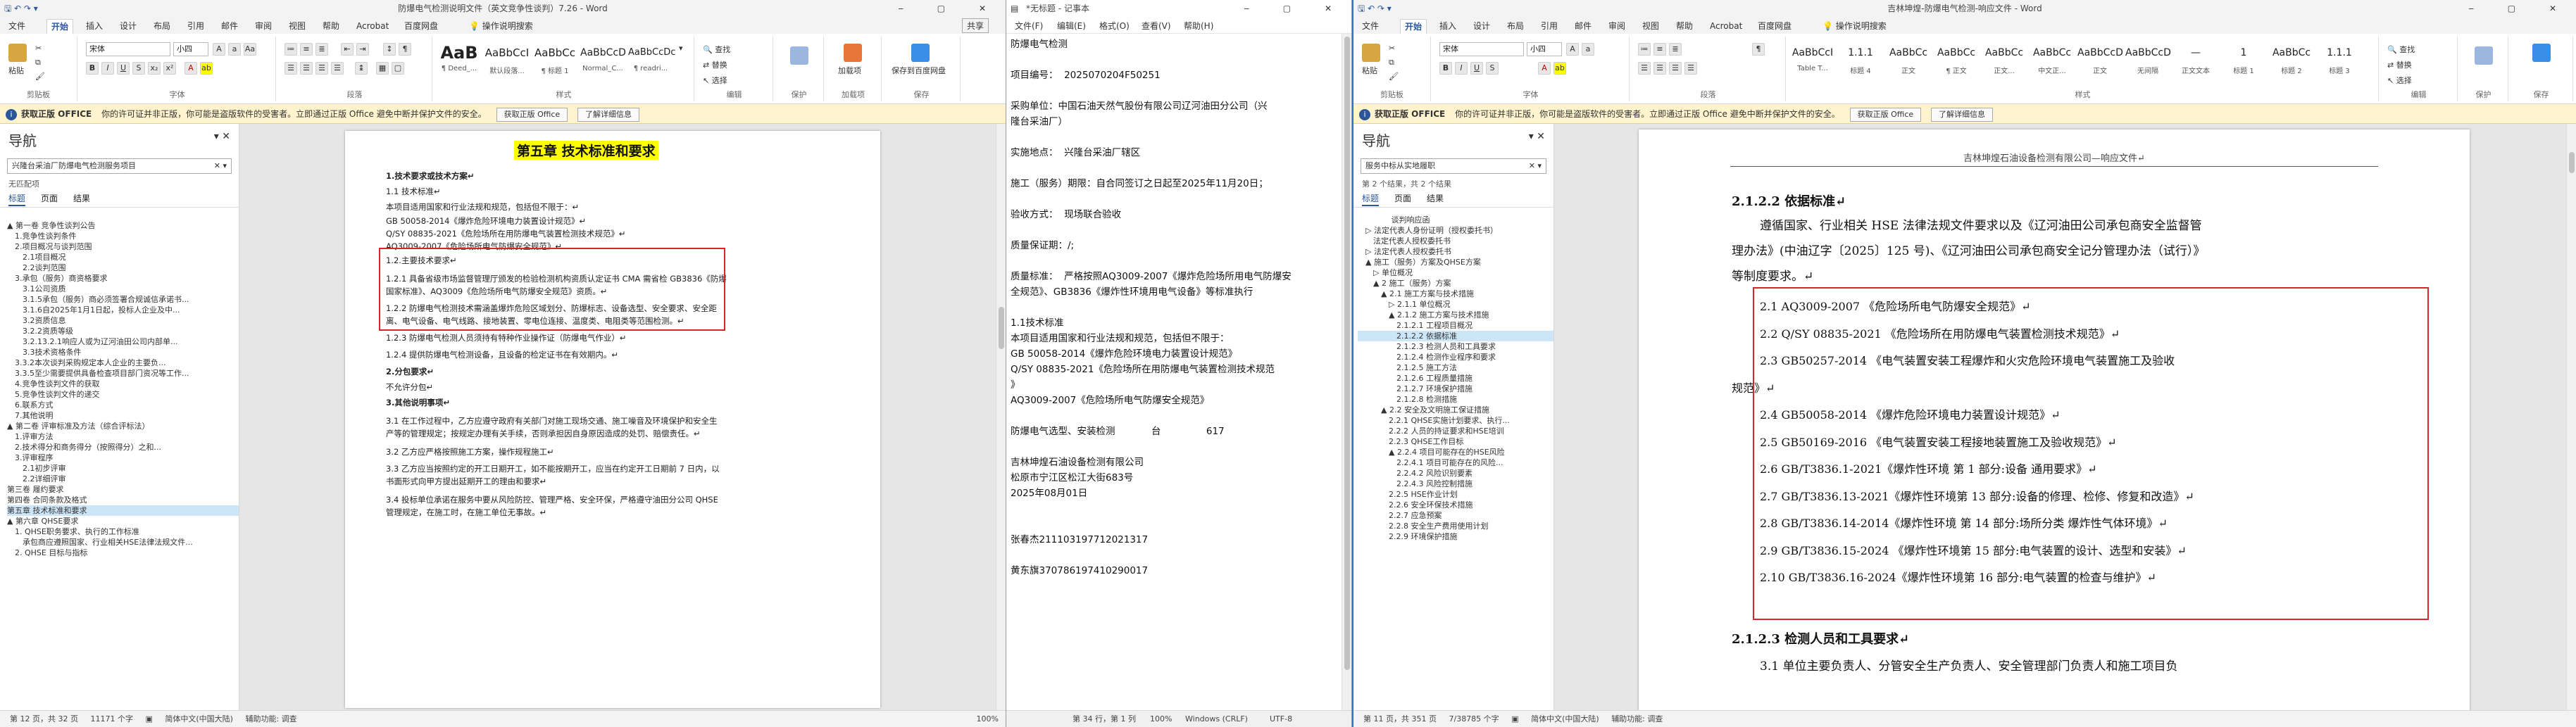 This screenshot has height=727, width=2576. What do you see at coordinates (501, 26) in the screenshot?
I see `tell-me-search: 💡 操作说明搜索` at bounding box center [501, 26].